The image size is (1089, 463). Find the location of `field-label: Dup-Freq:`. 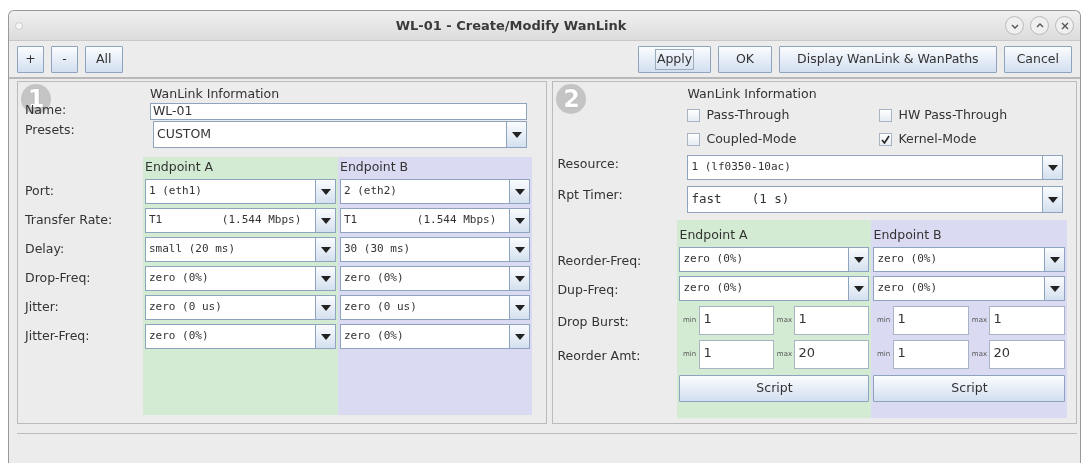

field-label: Dup-Freq: is located at coordinates (588, 290).